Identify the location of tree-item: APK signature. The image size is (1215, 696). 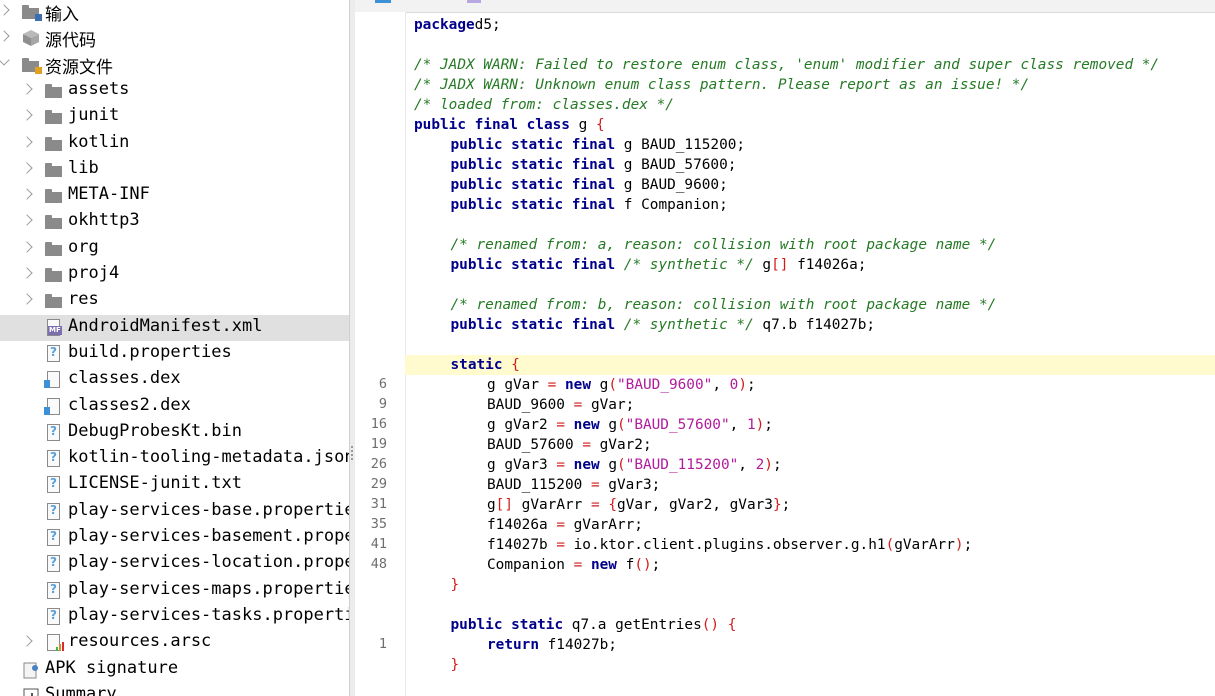
(174, 670).